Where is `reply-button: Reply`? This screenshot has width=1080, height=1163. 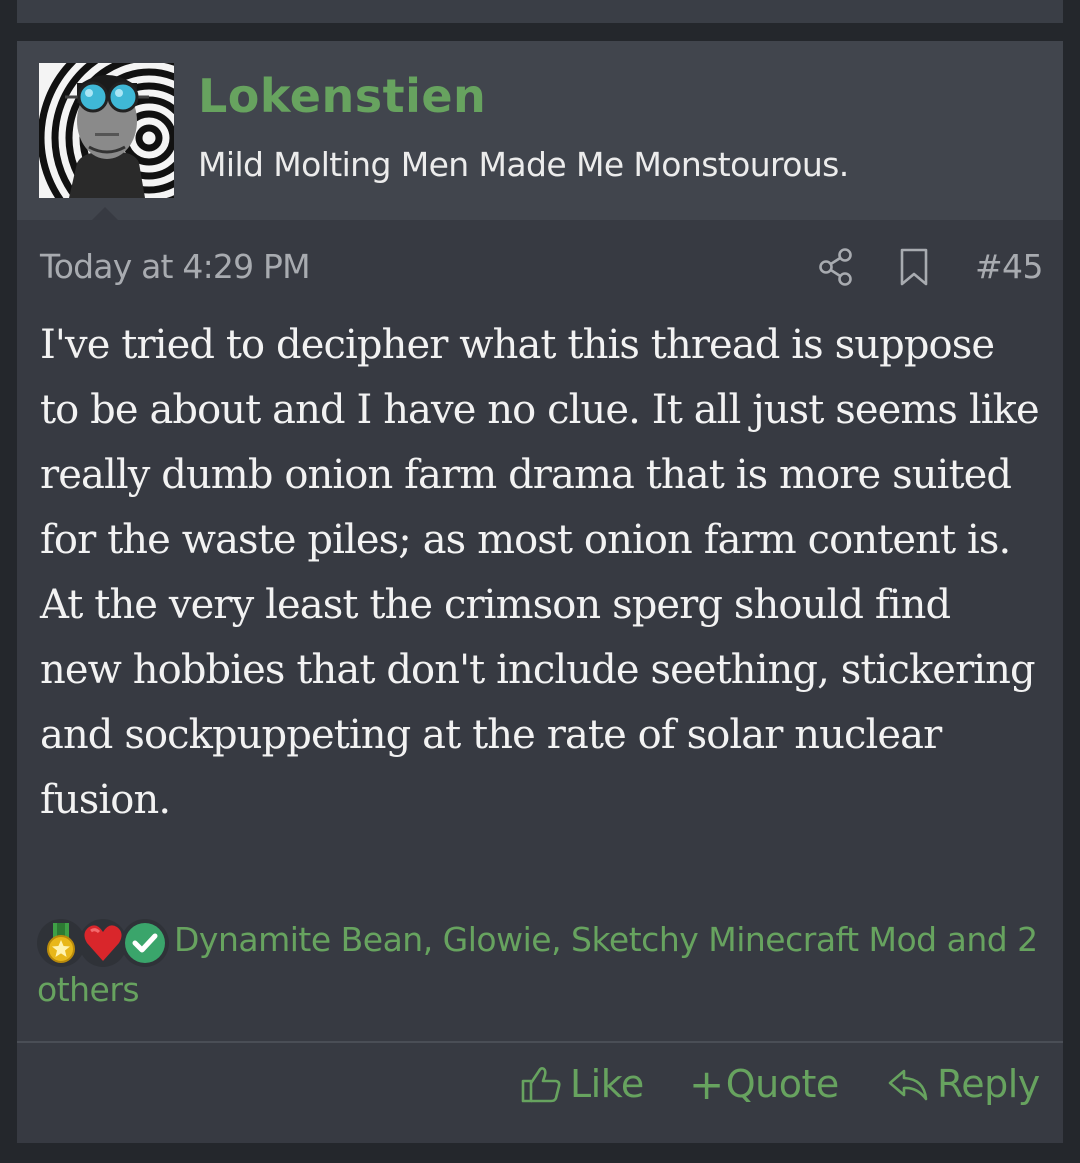
reply-button: Reply is located at coordinates (963, 1084).